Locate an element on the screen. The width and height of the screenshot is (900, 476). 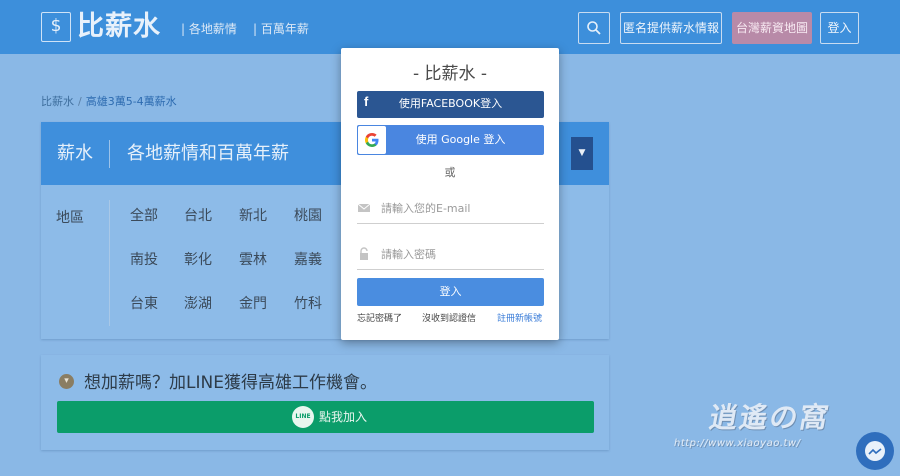
region-divider is located at coordinates (109, 263).